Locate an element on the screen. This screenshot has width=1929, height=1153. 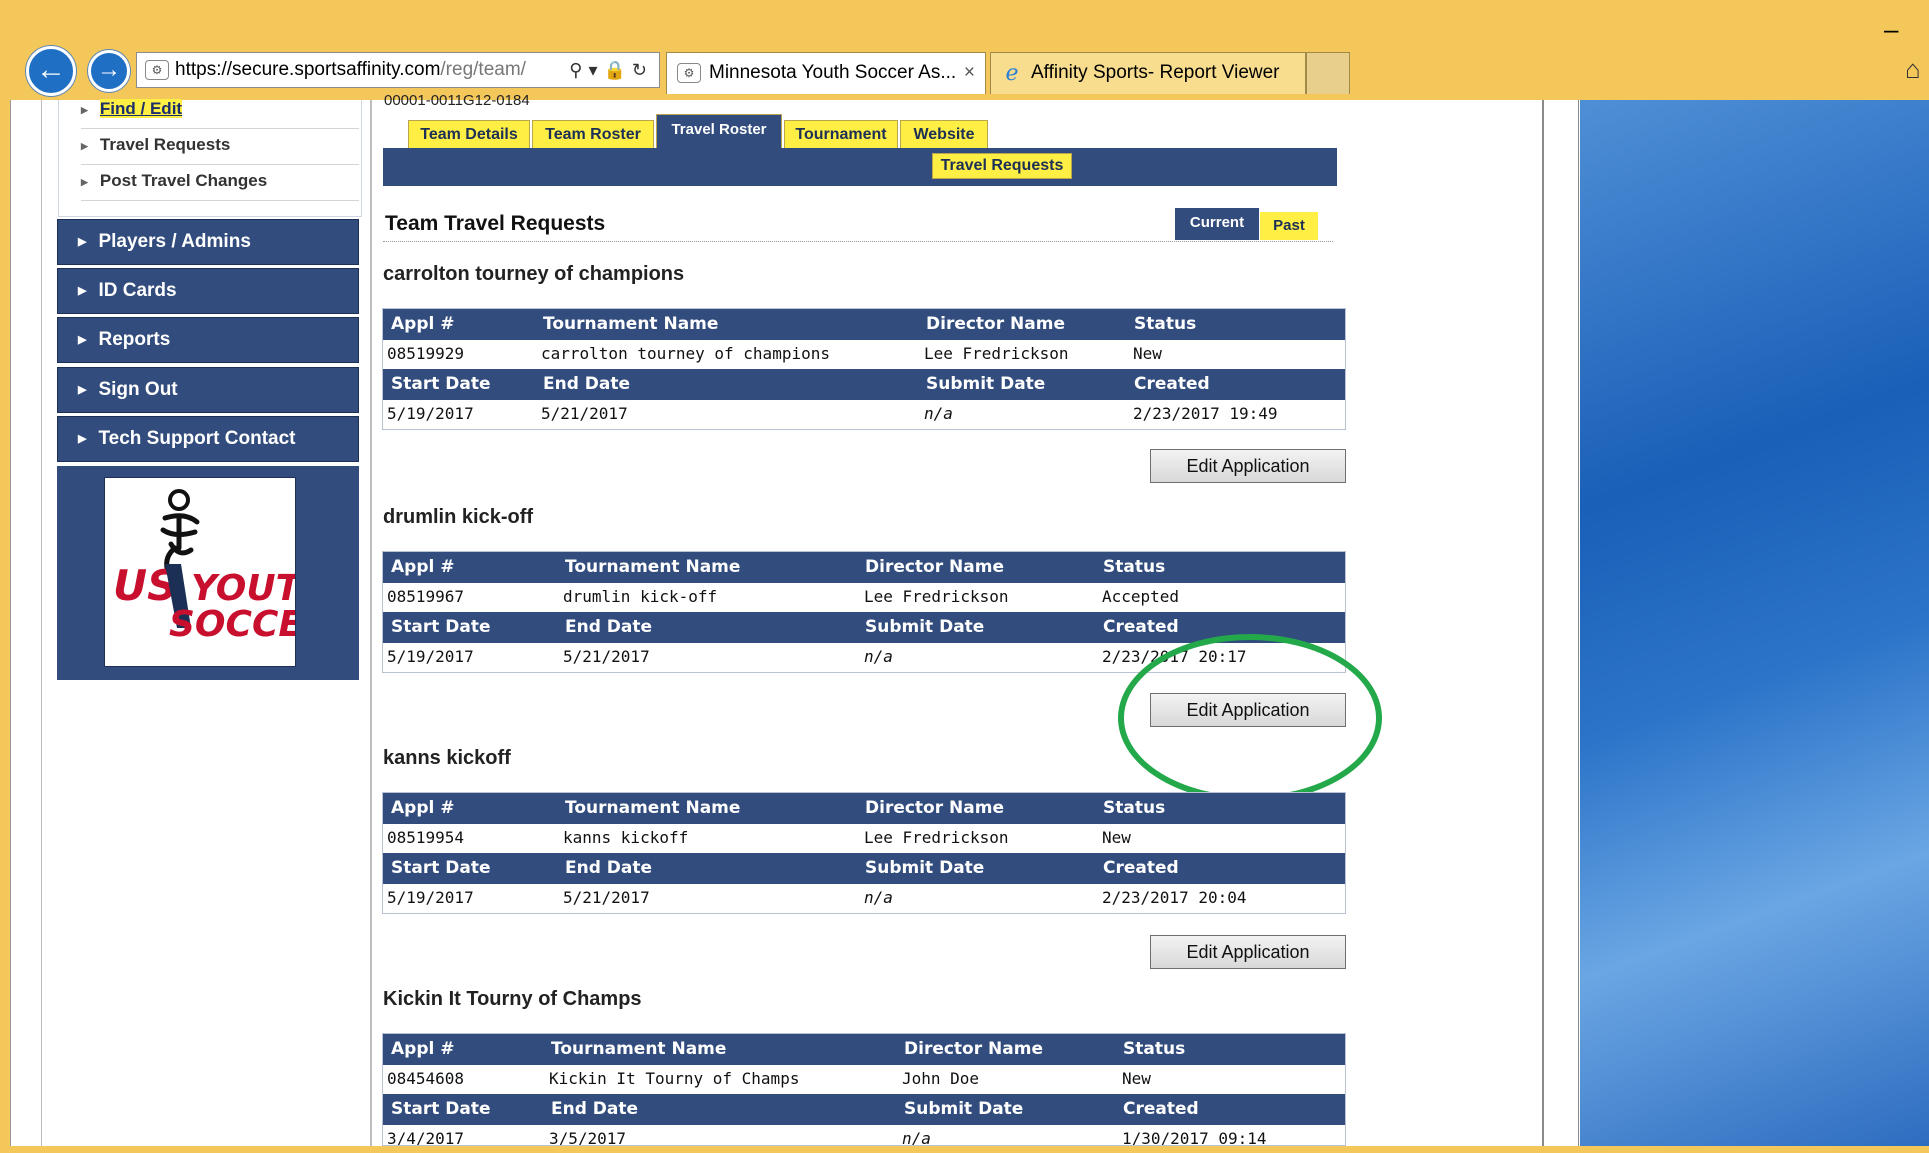
director-name: John Doe is located at coordinates (941, 1078).